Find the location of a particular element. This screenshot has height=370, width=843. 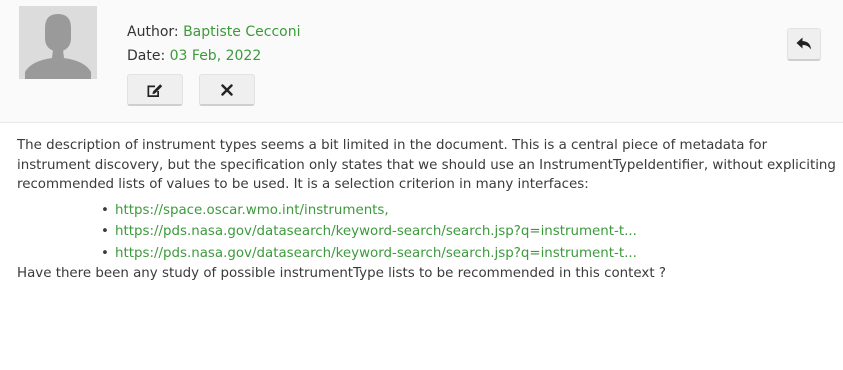

author-name: Baptiste Cecconi is located at coordinates (241, 32).